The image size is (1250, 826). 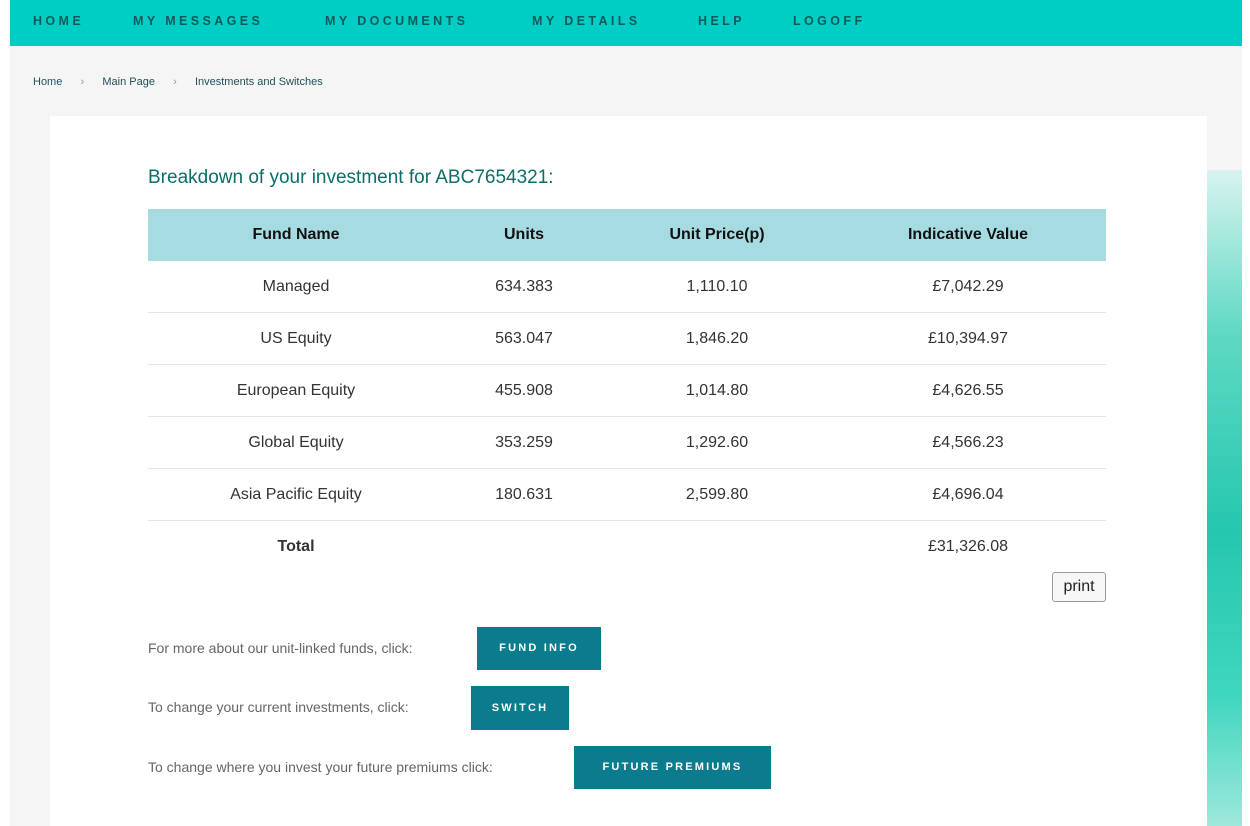 I want to click on units-cell: 634.383, so click(x=524, y=287).